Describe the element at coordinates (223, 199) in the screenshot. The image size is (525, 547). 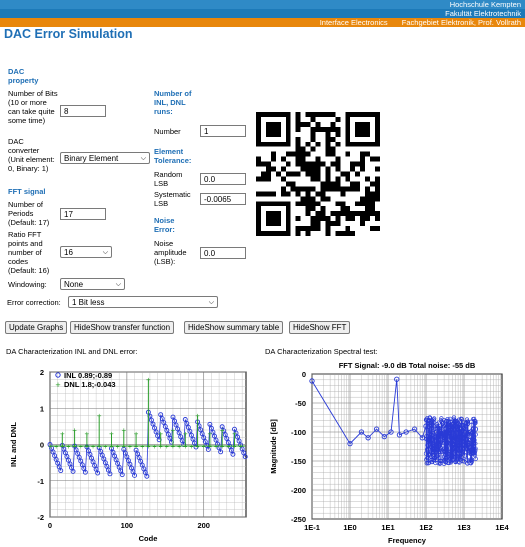
I see `systematic-lsb-input: -0.0065` at that location.